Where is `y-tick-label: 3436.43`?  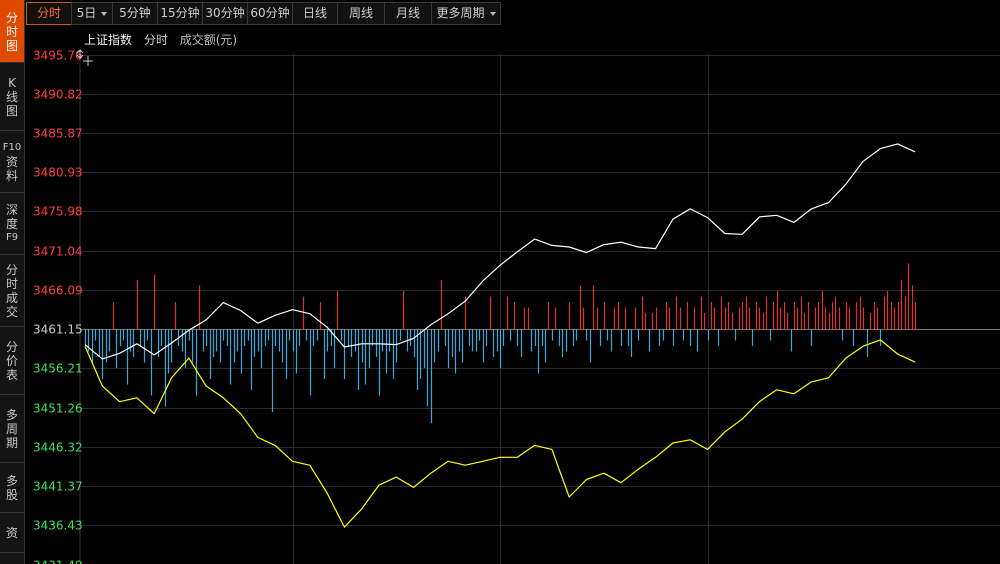
y-tick-label: 3436.43 is located at coordinates (58, 526).